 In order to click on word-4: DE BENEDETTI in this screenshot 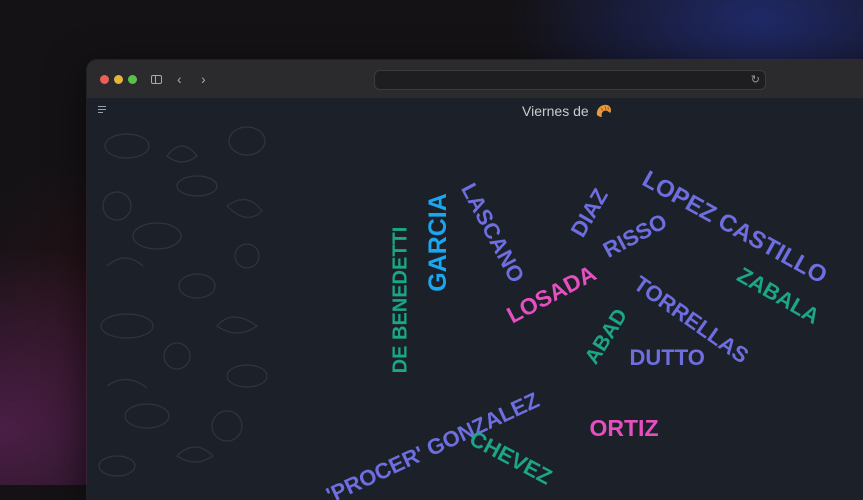, I will do `click(399, 300)`.